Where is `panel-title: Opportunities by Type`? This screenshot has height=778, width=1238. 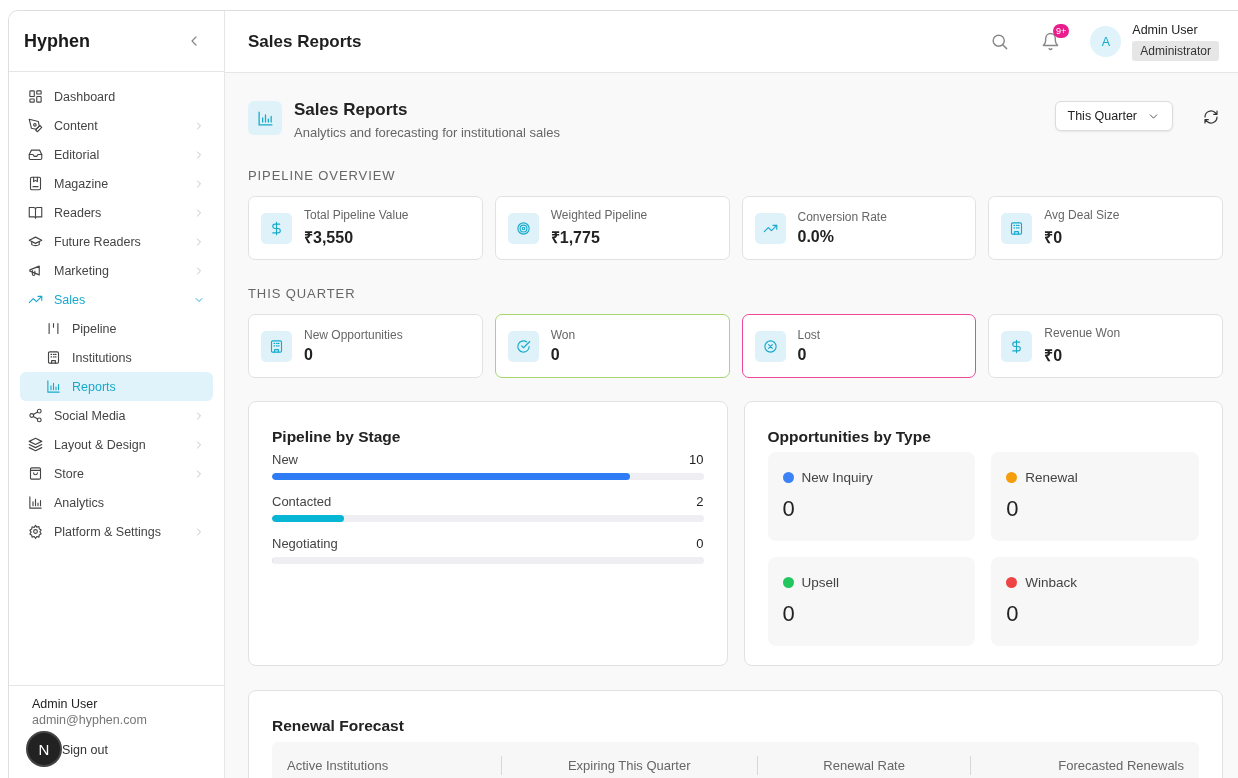
panel-title: Opportunities by Type is located at coordinates (849, 437).